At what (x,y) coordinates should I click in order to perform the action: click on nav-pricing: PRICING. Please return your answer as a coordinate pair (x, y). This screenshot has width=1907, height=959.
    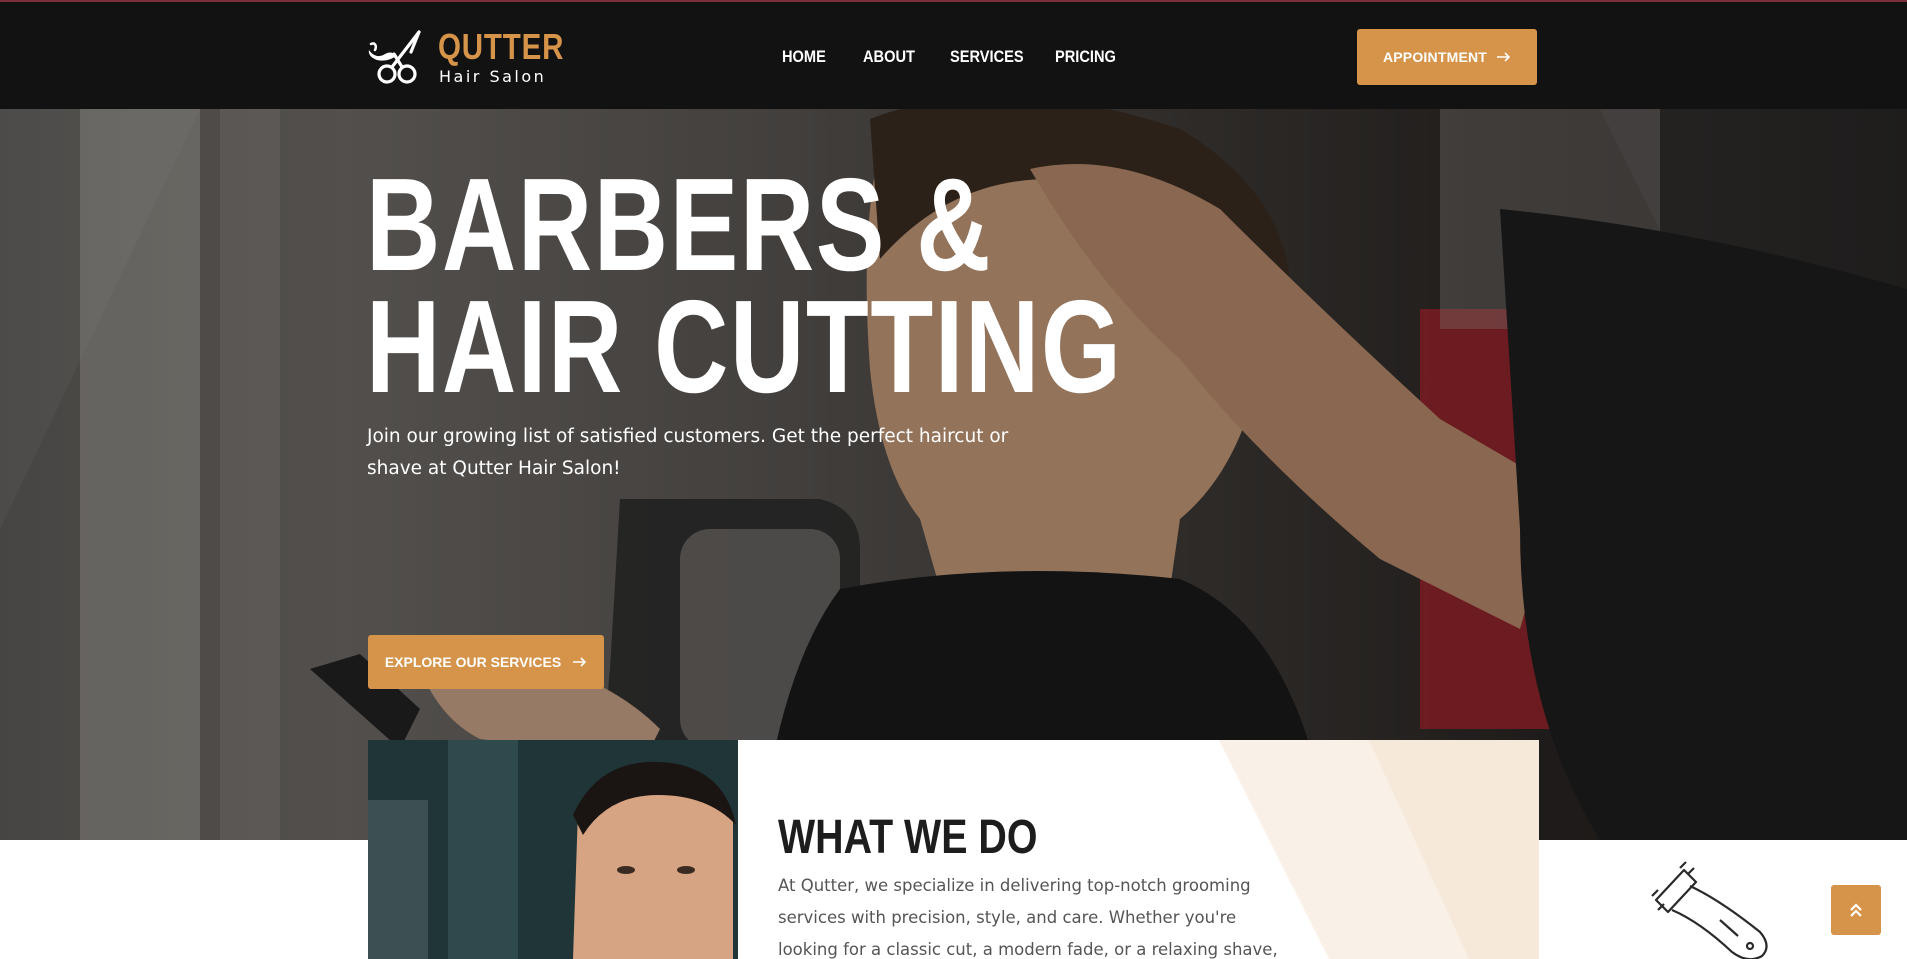
    Looking at the image, I should click on (1085, 57).